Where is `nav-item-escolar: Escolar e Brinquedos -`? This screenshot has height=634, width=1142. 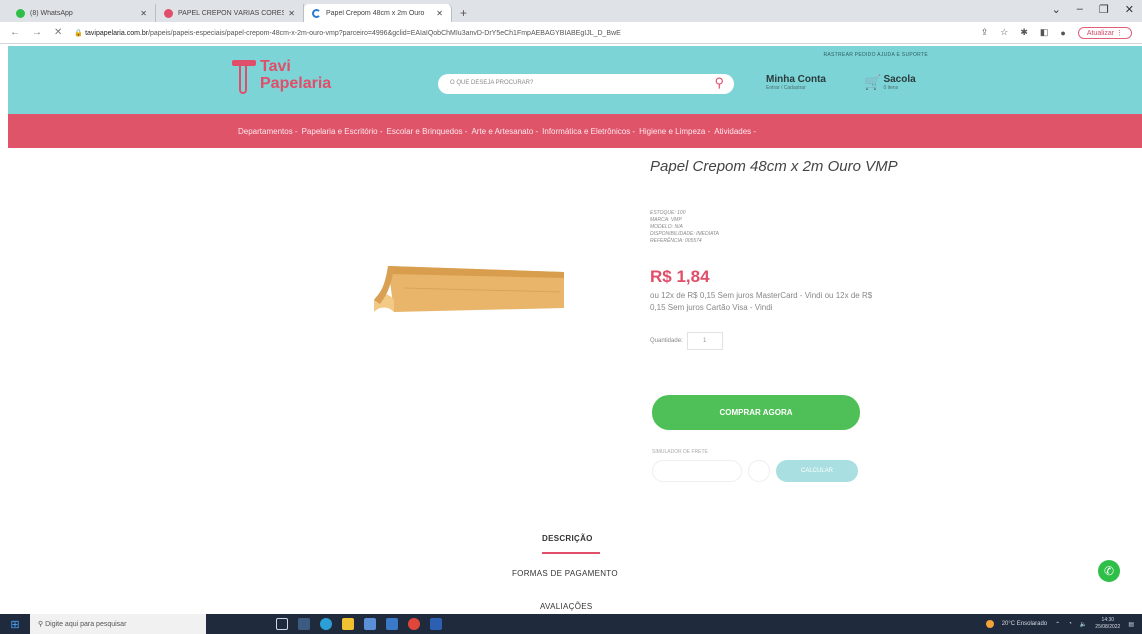 nav-item-escolar: Escolar e Brinquedos - is located at coordinates (427, 131).